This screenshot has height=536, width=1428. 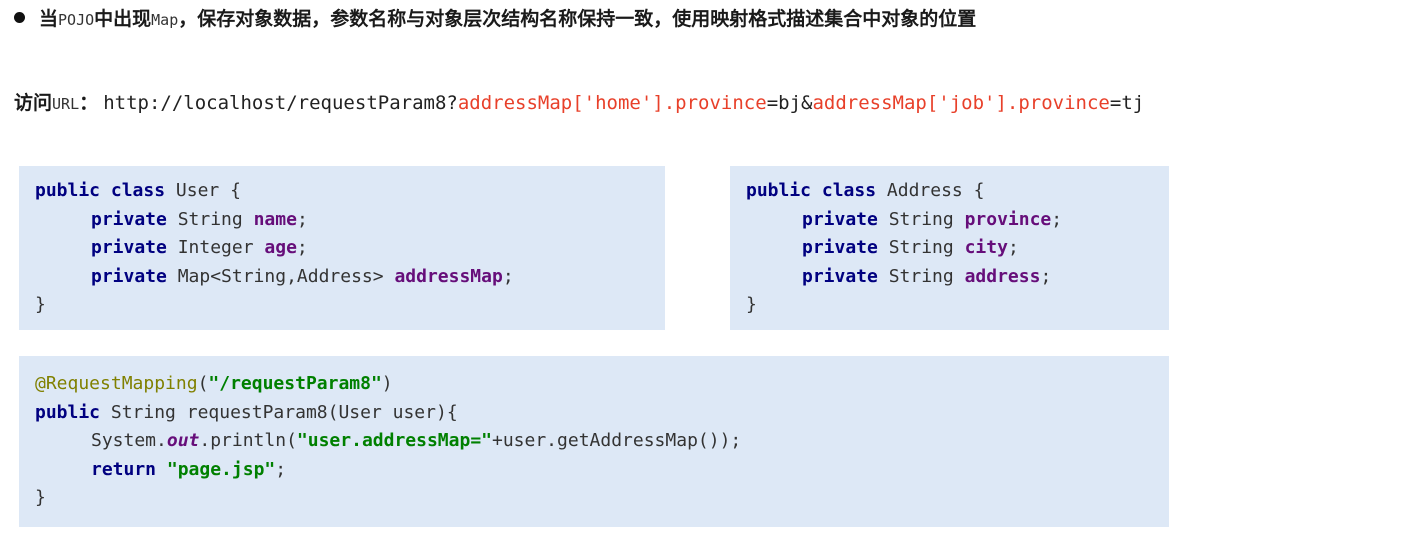 I want to click on bullet-text-pojo: POJO, so click(x=76, y=20).